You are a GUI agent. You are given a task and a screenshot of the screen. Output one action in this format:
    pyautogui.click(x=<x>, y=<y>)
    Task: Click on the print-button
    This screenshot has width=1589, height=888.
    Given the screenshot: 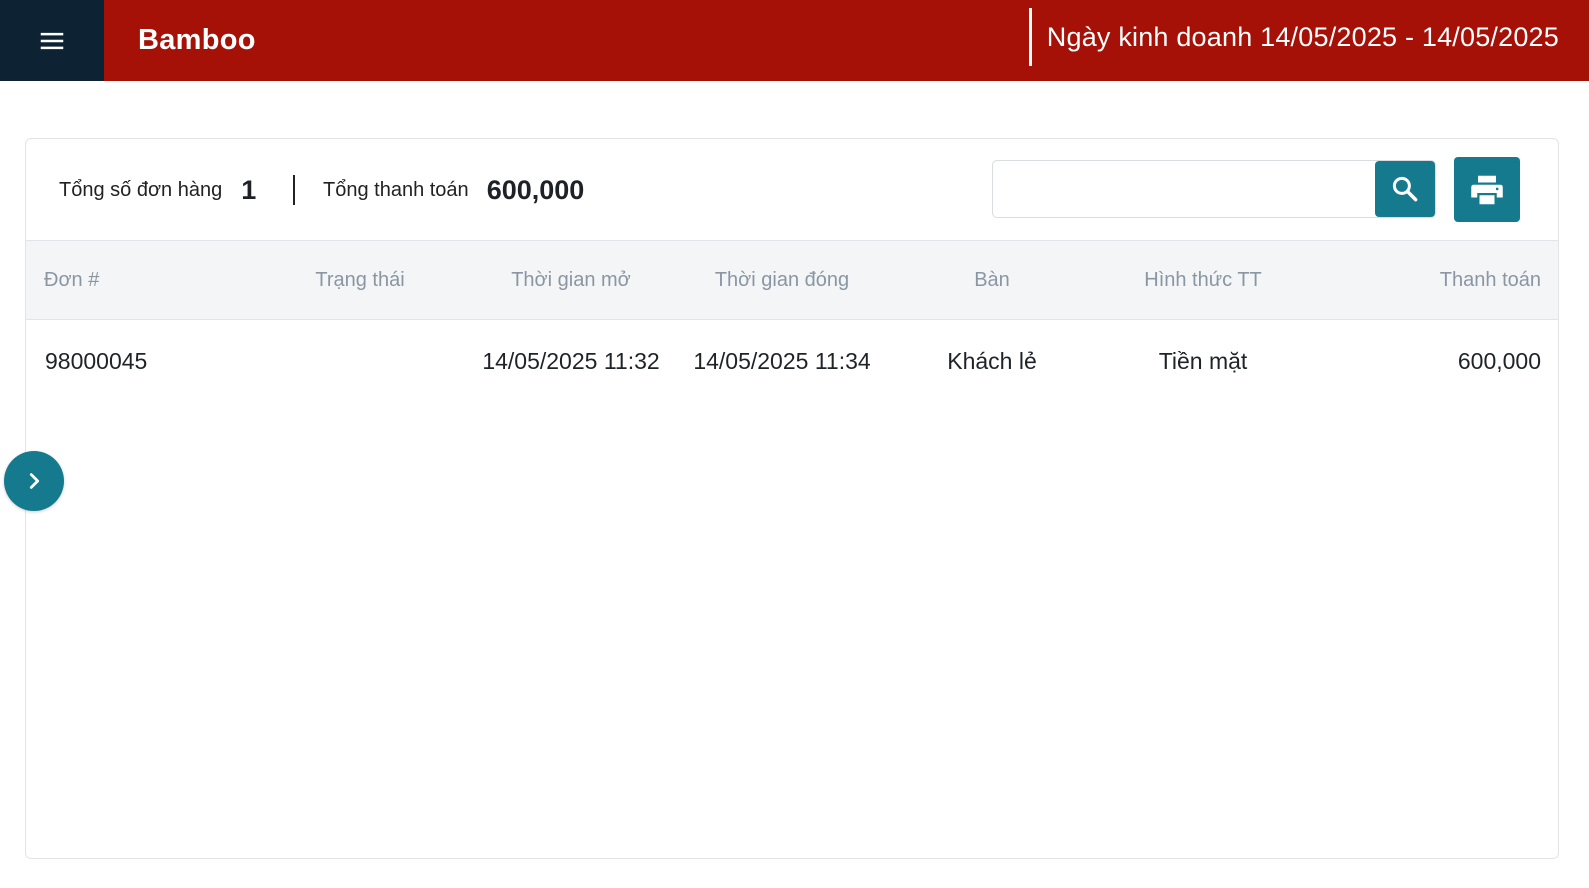 What is the action you would take?
    pyautogui.click(x=1487, y=189)
    